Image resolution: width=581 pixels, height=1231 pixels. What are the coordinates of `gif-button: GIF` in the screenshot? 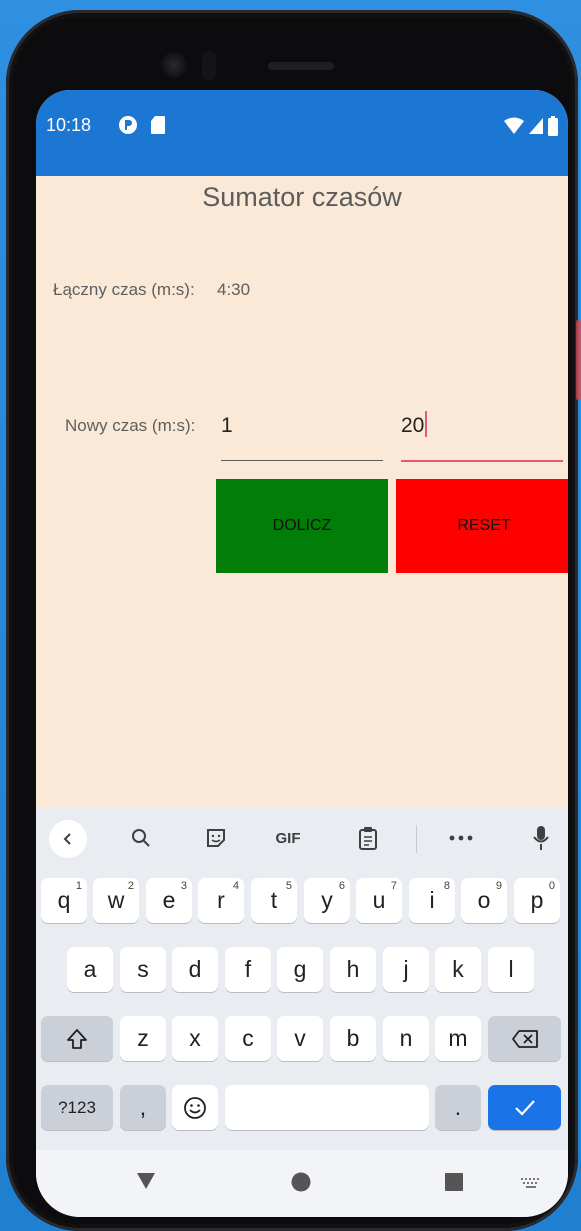 It's located at (288, 838).